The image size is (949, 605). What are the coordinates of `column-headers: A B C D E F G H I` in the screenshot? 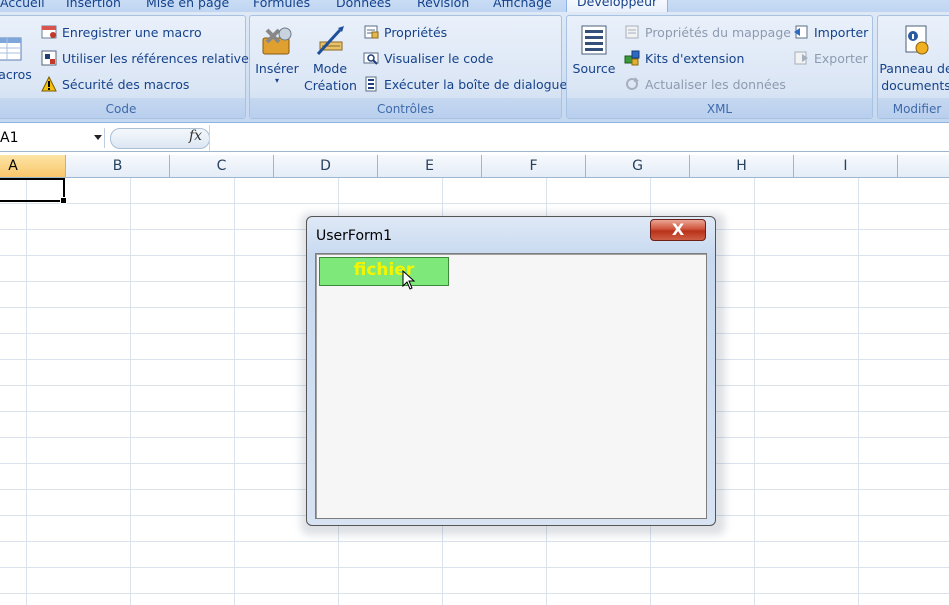 It's located at (474, 166).